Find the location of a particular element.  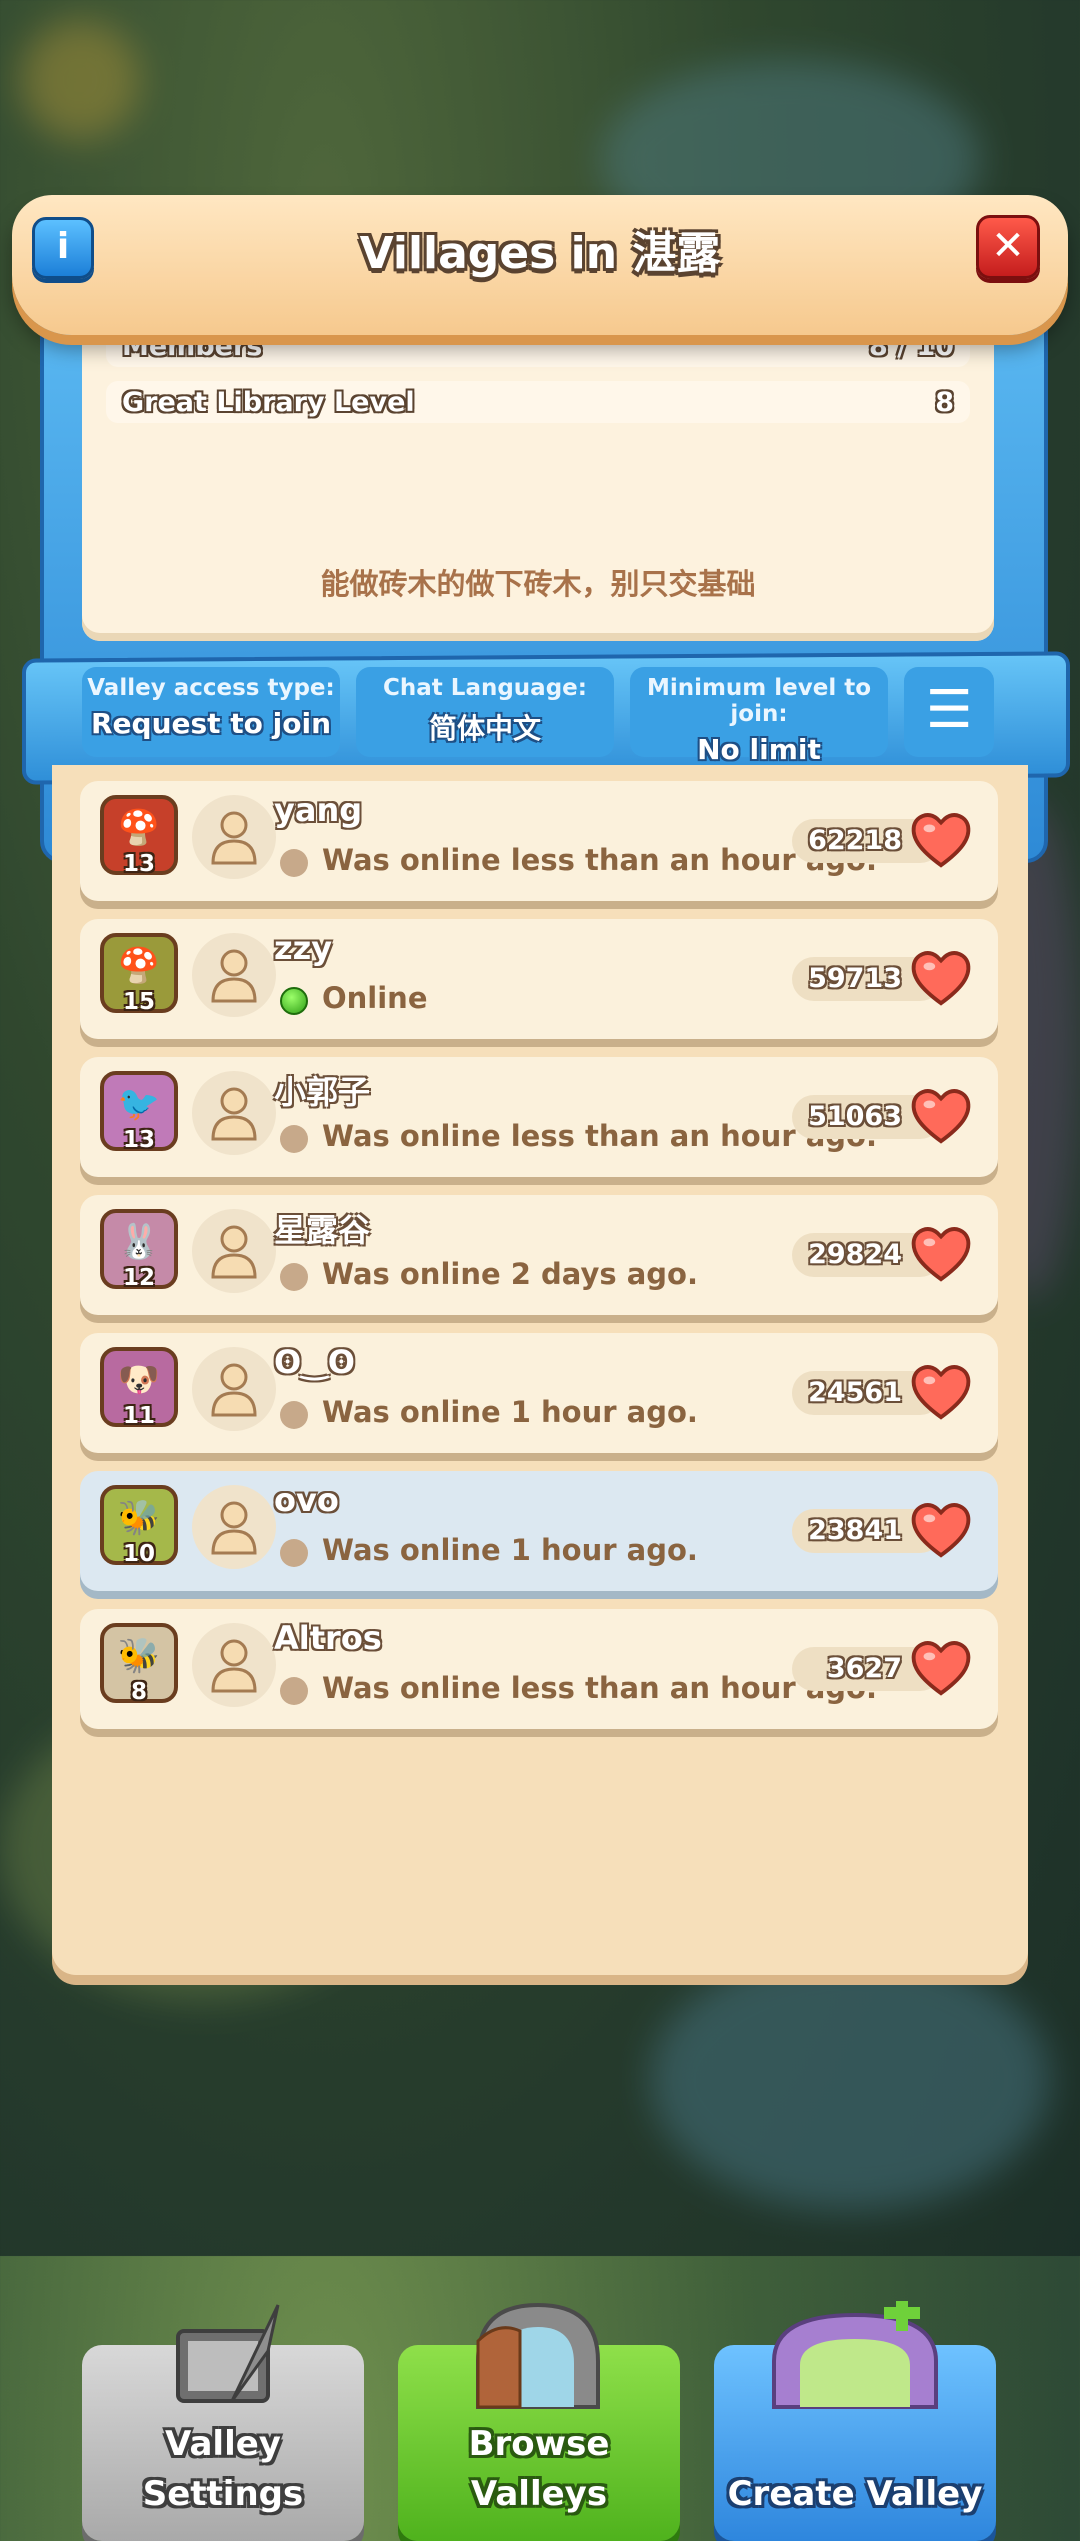

level-badge: 🍄 15 is located at coordinates (139, 974).